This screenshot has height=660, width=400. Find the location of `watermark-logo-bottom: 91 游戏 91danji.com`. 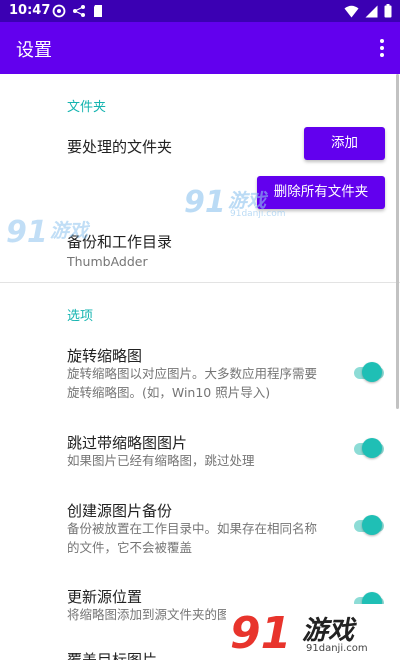

watermark-logo-bottom: 91 游戏 91danji.com is located at coordinates (313, 632).